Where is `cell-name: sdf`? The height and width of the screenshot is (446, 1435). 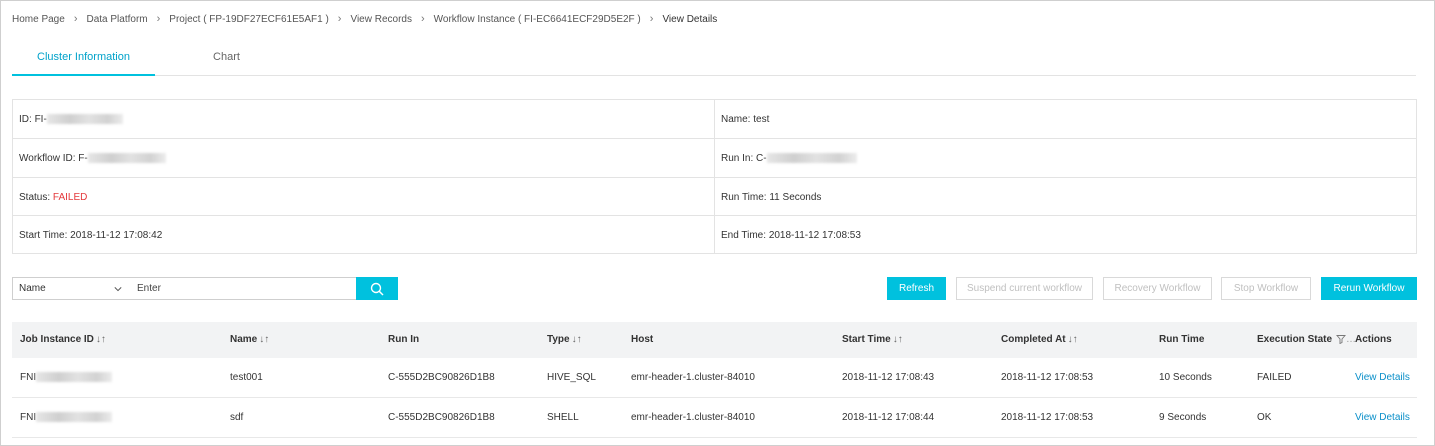 cell-name: sdf is located at coordinates (237, 417).